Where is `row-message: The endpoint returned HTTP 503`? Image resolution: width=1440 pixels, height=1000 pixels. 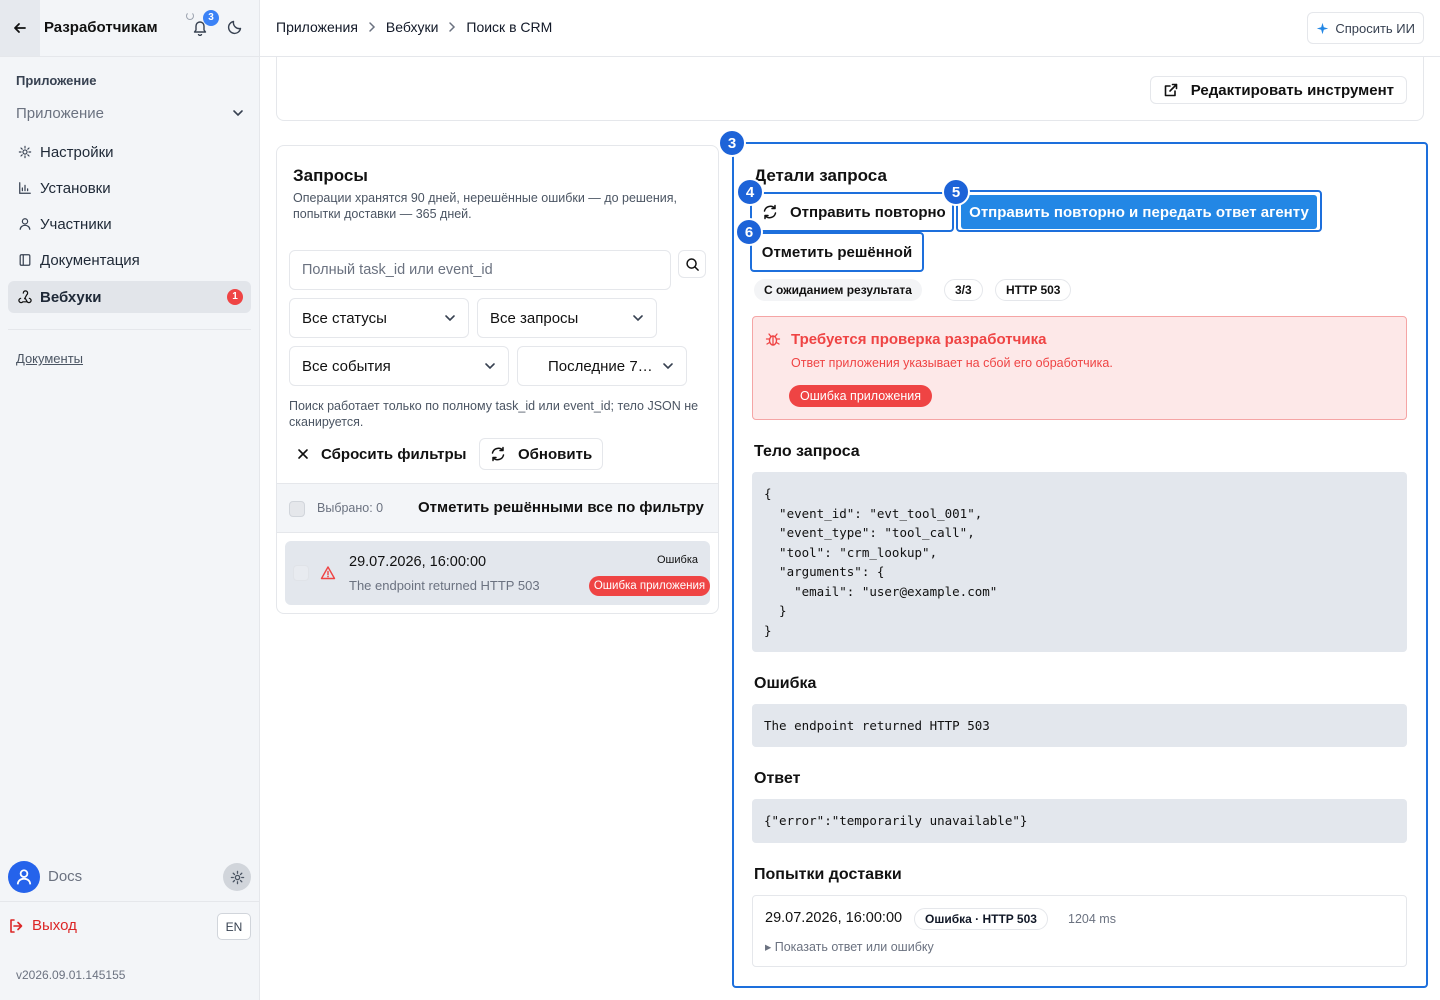
row-message: The endpoint returned HTTP 503 is located at coordinates (444, 585).